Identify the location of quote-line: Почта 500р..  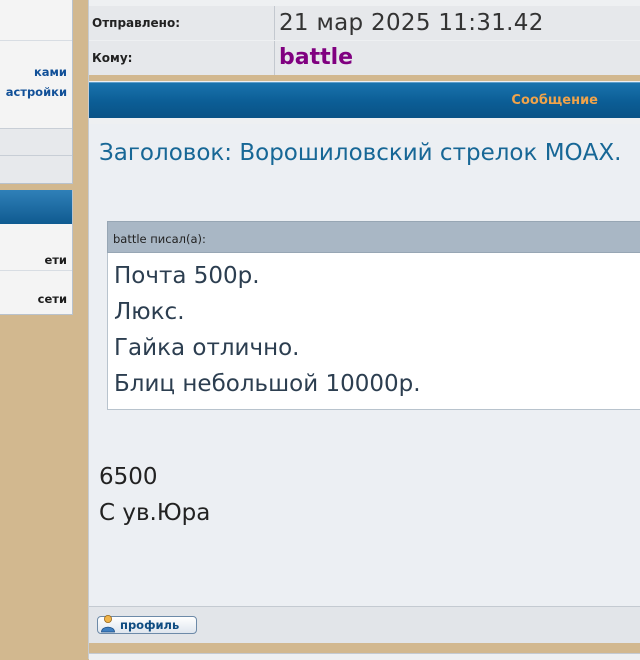
(187, 276).